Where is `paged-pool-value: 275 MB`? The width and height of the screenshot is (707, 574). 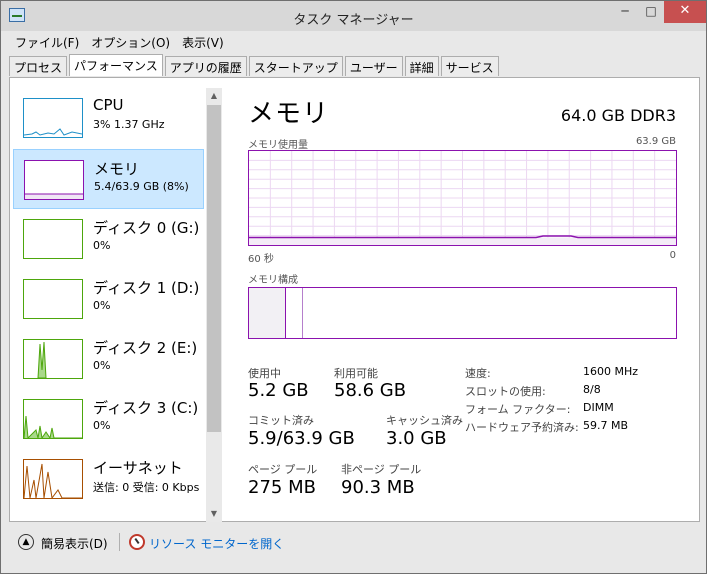
paged-pool-value: 275 MB is located at coordinates (282, 487).